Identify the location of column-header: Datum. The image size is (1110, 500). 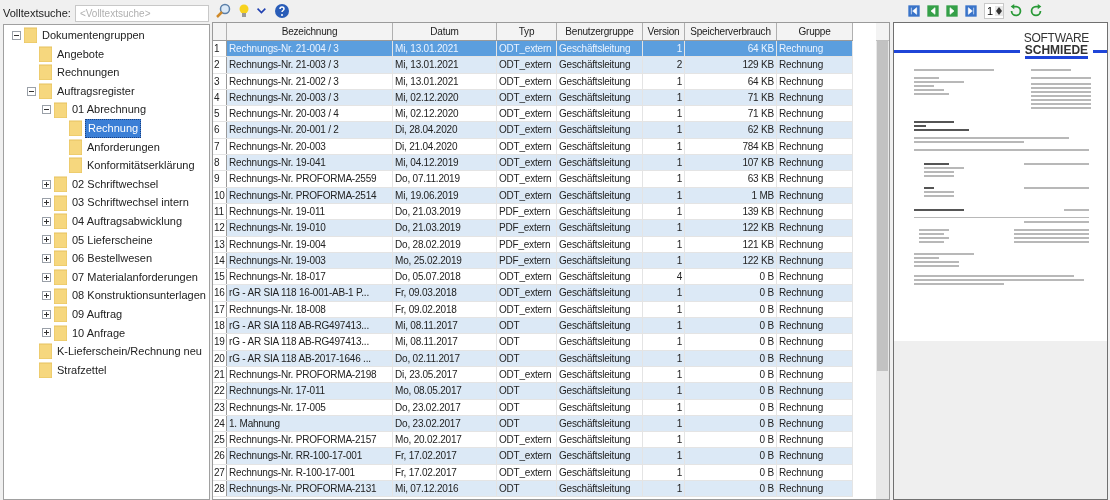
(445, 31).